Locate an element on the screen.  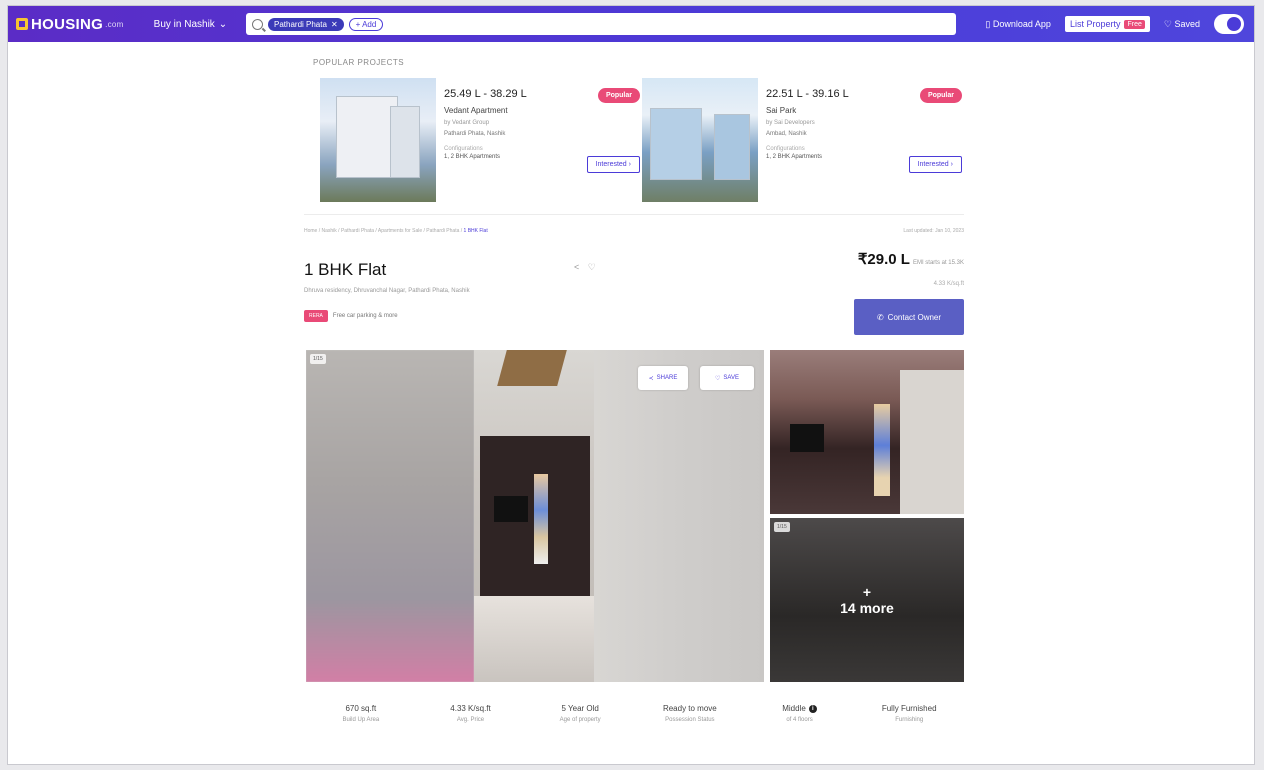
phone-icon: ▯ is located at coordinates (988, 23).